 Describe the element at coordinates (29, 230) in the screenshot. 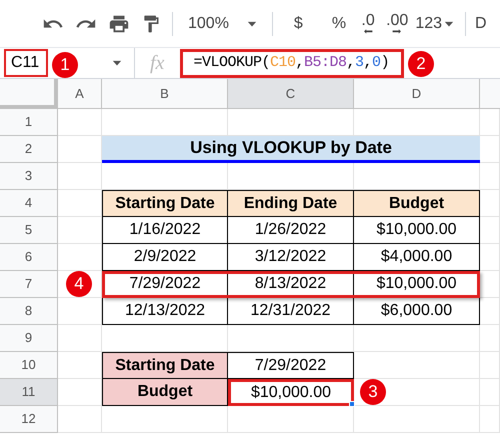

I see `row-header: 5` at that location.